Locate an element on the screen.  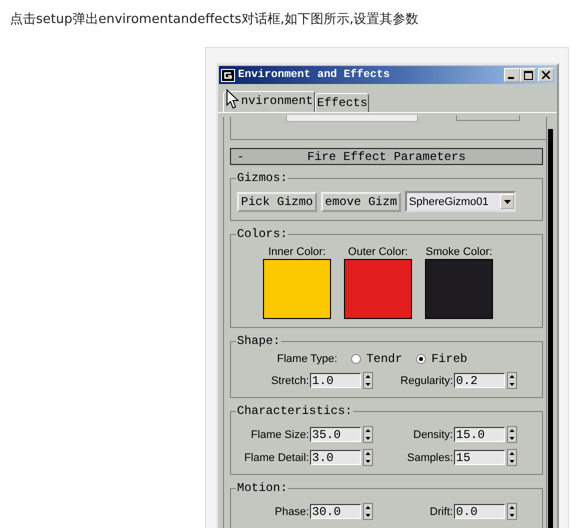
color-label: Inner Color: is located at coordinates (297, 252).